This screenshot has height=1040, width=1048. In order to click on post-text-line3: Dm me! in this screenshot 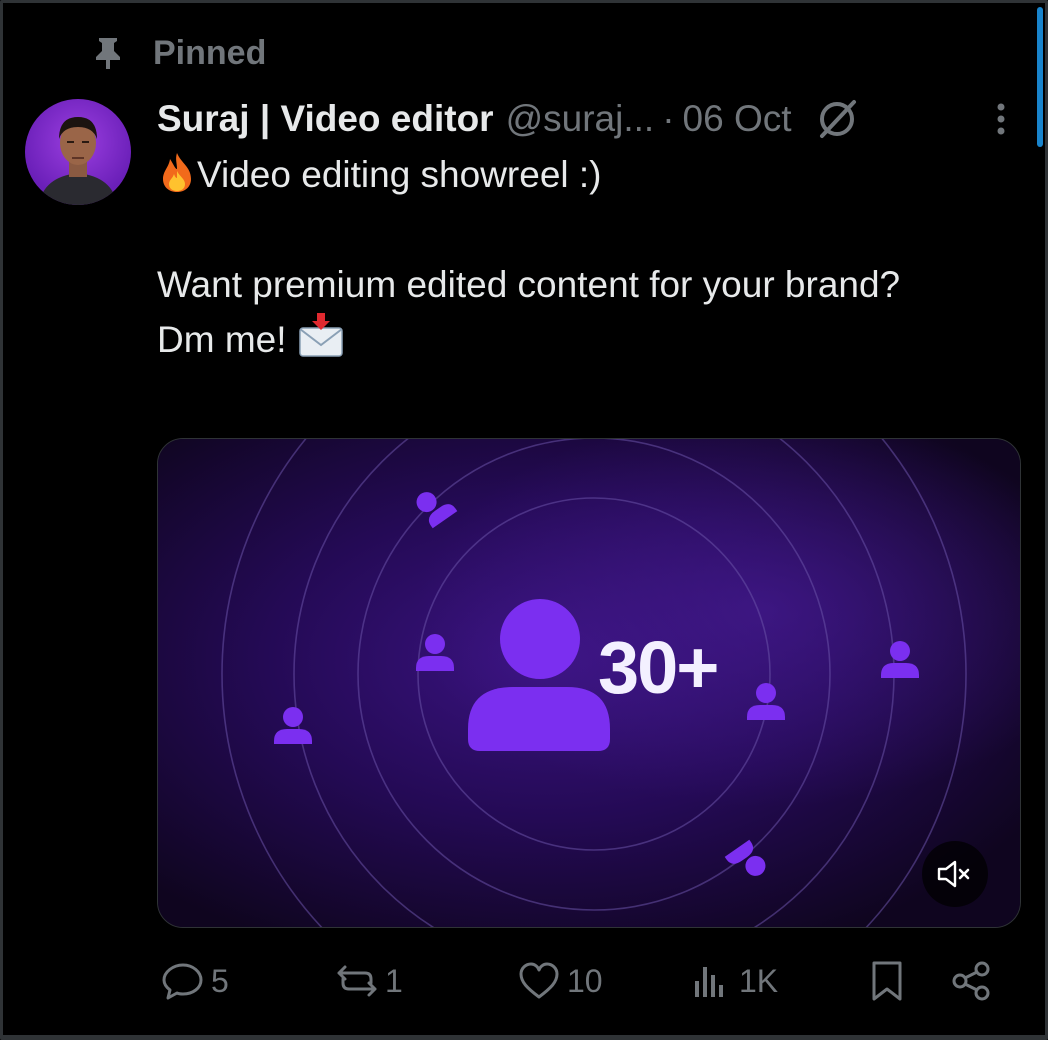, I will do `click(222, 339)`.